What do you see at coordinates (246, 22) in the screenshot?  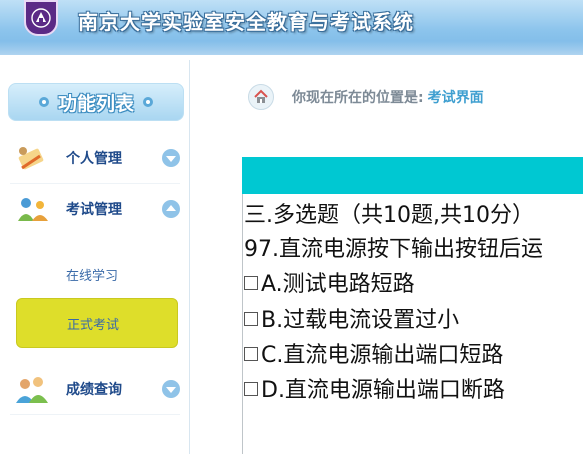 I see `site-title: 南京大学实验室安全教育与考试系统` at bounding box center [246, 22].